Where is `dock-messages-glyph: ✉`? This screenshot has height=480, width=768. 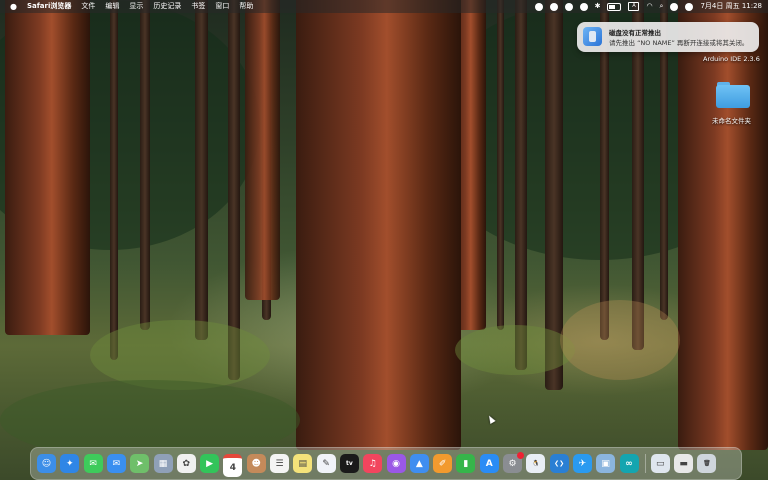
dock-messages-glyph: ✉ is located at coordinates (93, 463).